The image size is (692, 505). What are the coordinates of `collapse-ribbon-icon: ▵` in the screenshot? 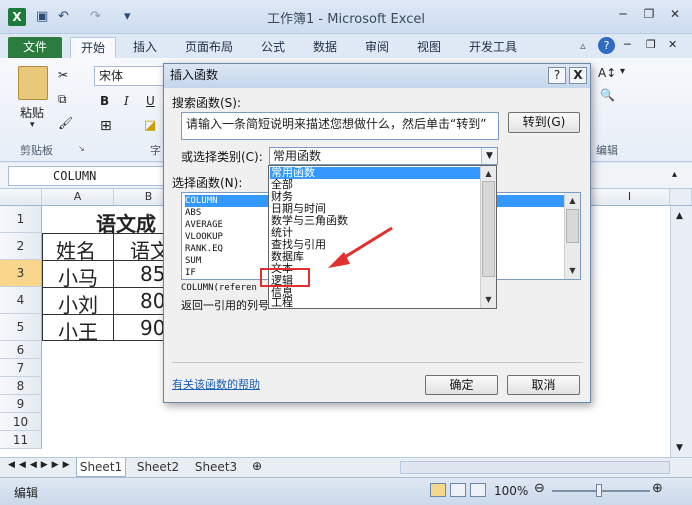 It's located at (583, 45).